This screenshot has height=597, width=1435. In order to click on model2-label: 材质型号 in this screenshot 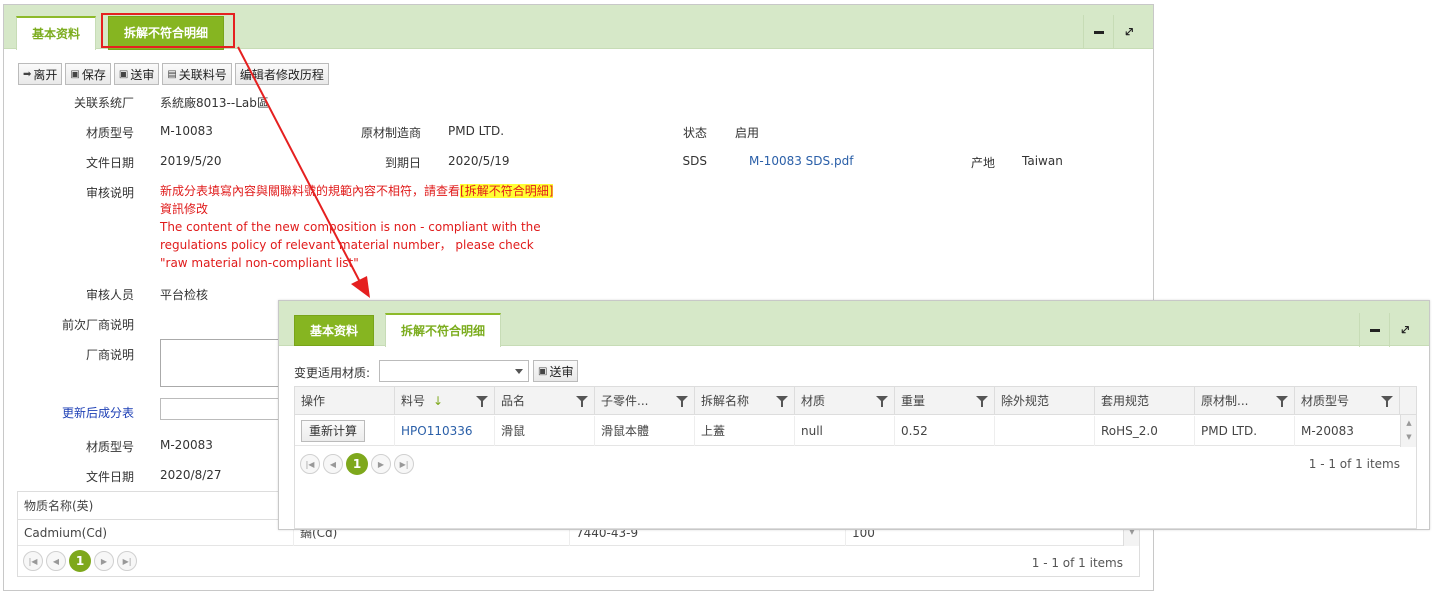, I will do `click(109, 447)`.